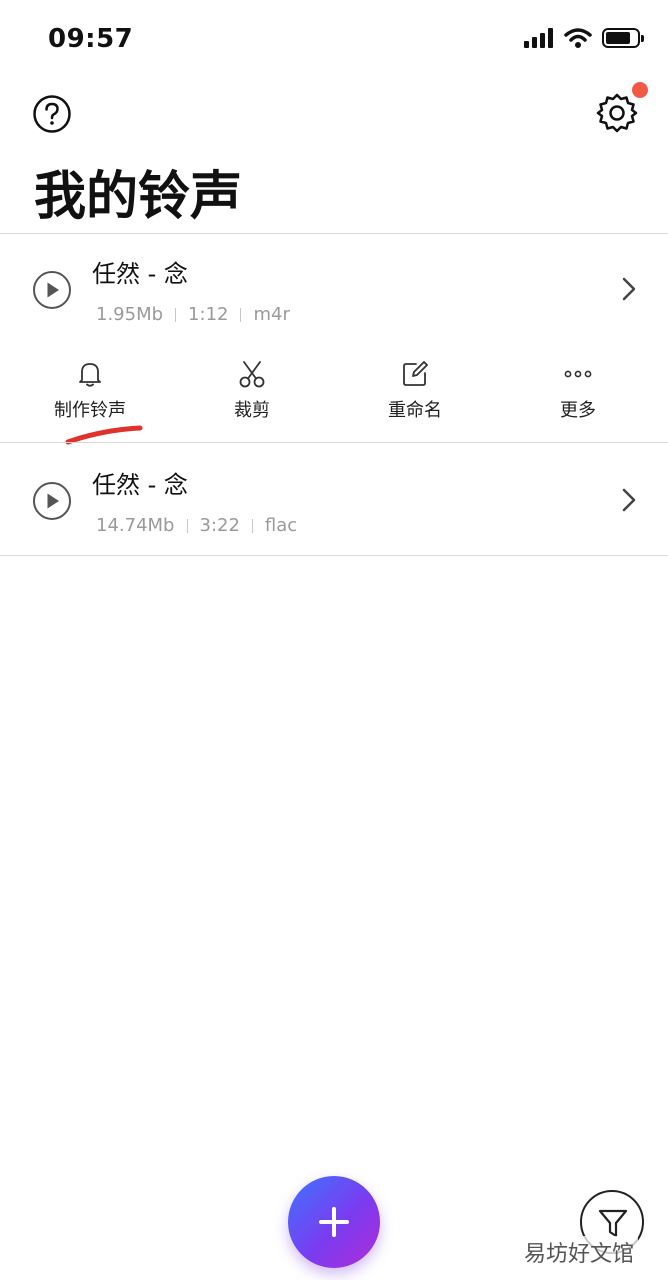 The height and width of the screenshot is (1280, 668). Describe the element at coordinates (578, 38) in the screenshot. I see `wifi-icon` at that location.